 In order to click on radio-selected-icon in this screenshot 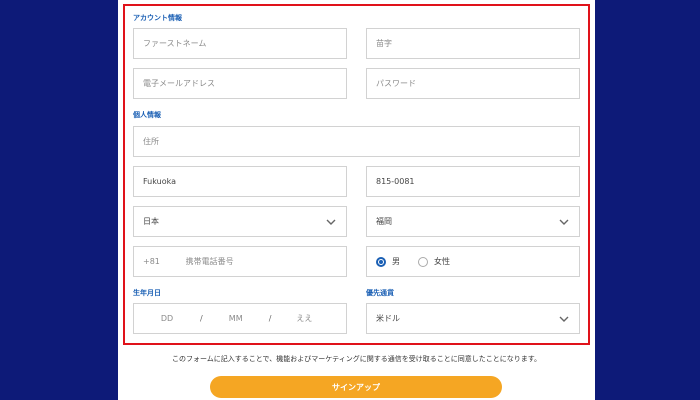, I will do `click(381, 261)`.